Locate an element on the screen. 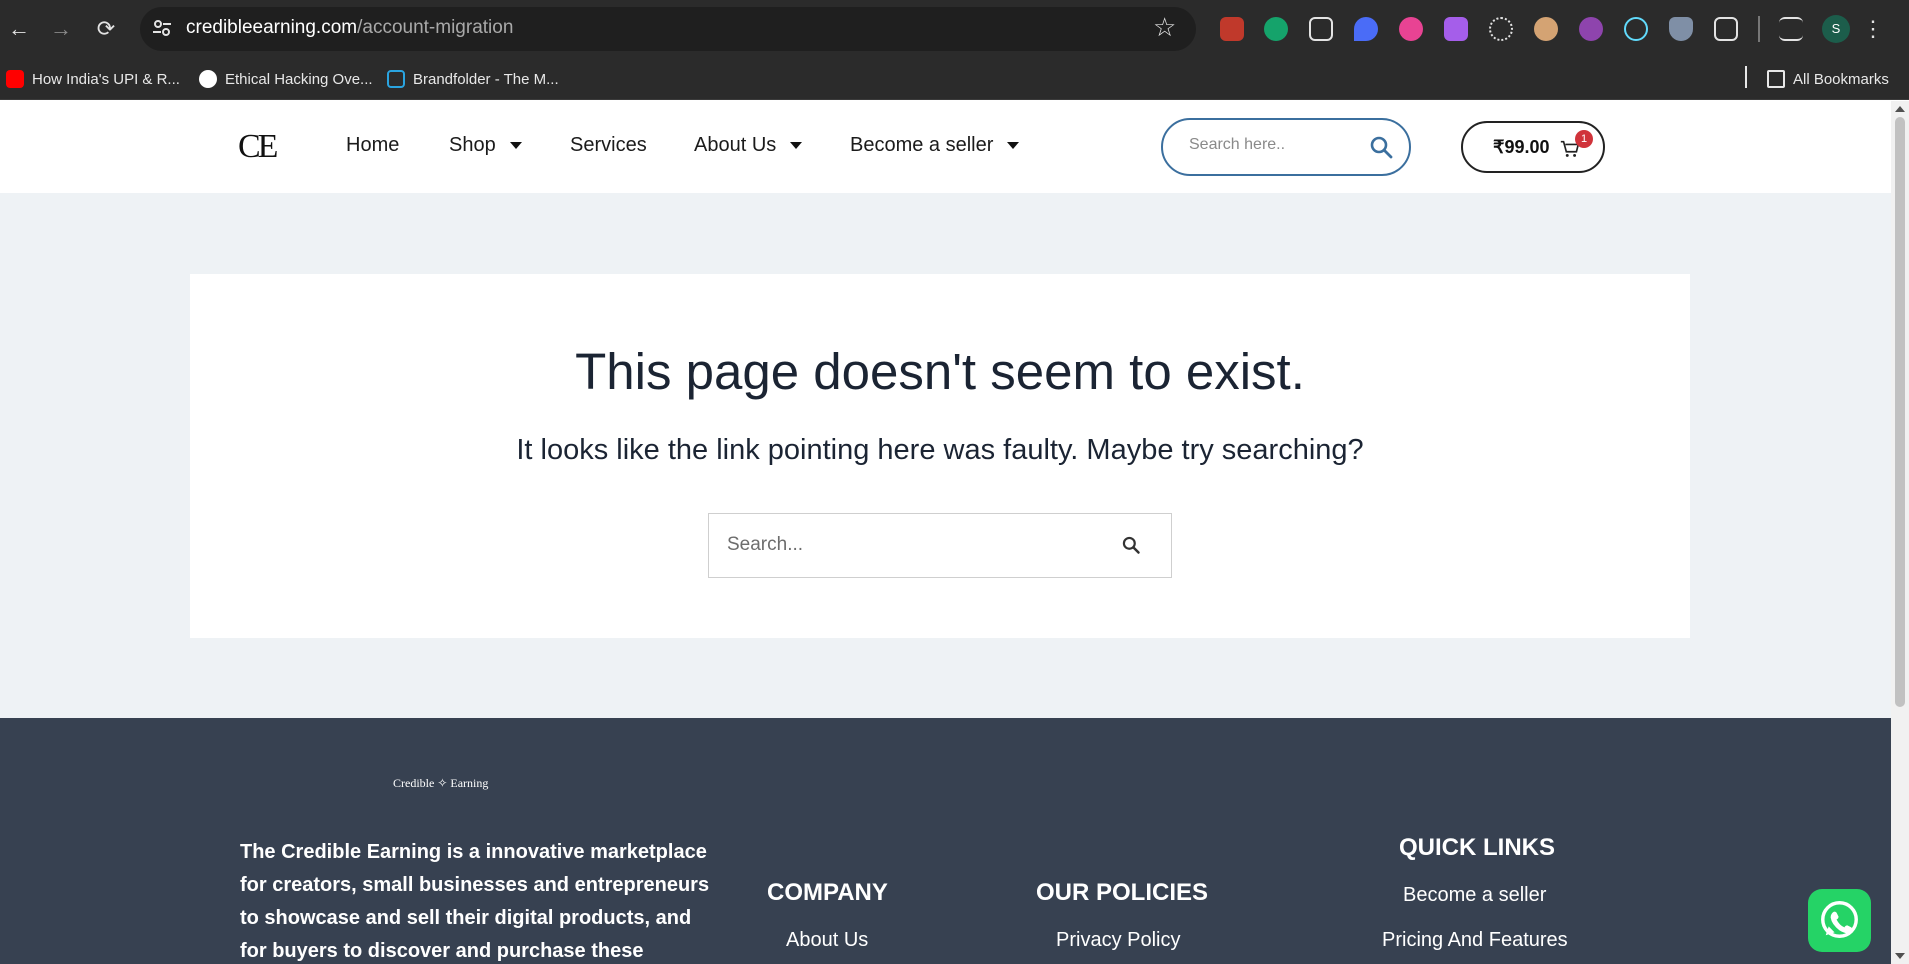  whatsapp-icon is located at coordinates (1839, 919).